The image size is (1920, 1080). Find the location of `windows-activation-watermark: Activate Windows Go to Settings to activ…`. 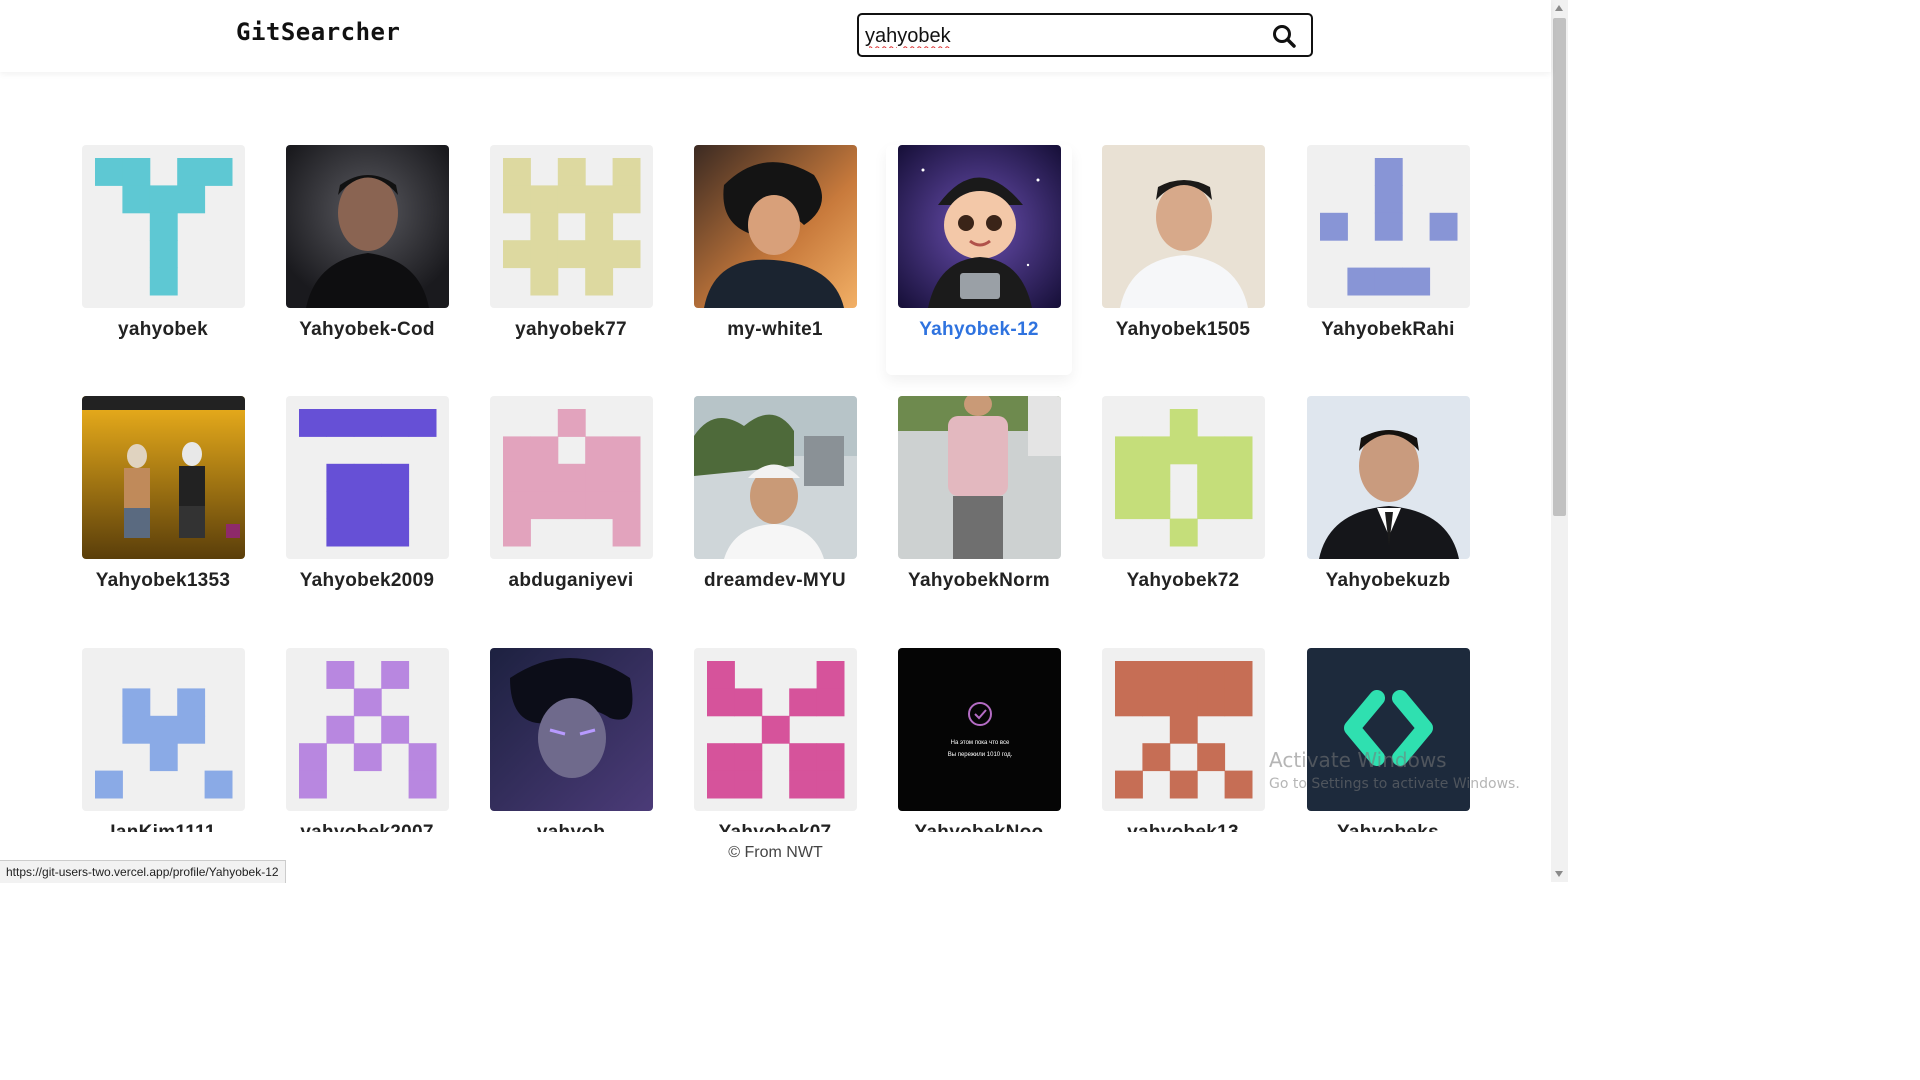

windows-activation-watermark: Activate Windows Go to Settings to activ… is located at coordinates (1394, 770).